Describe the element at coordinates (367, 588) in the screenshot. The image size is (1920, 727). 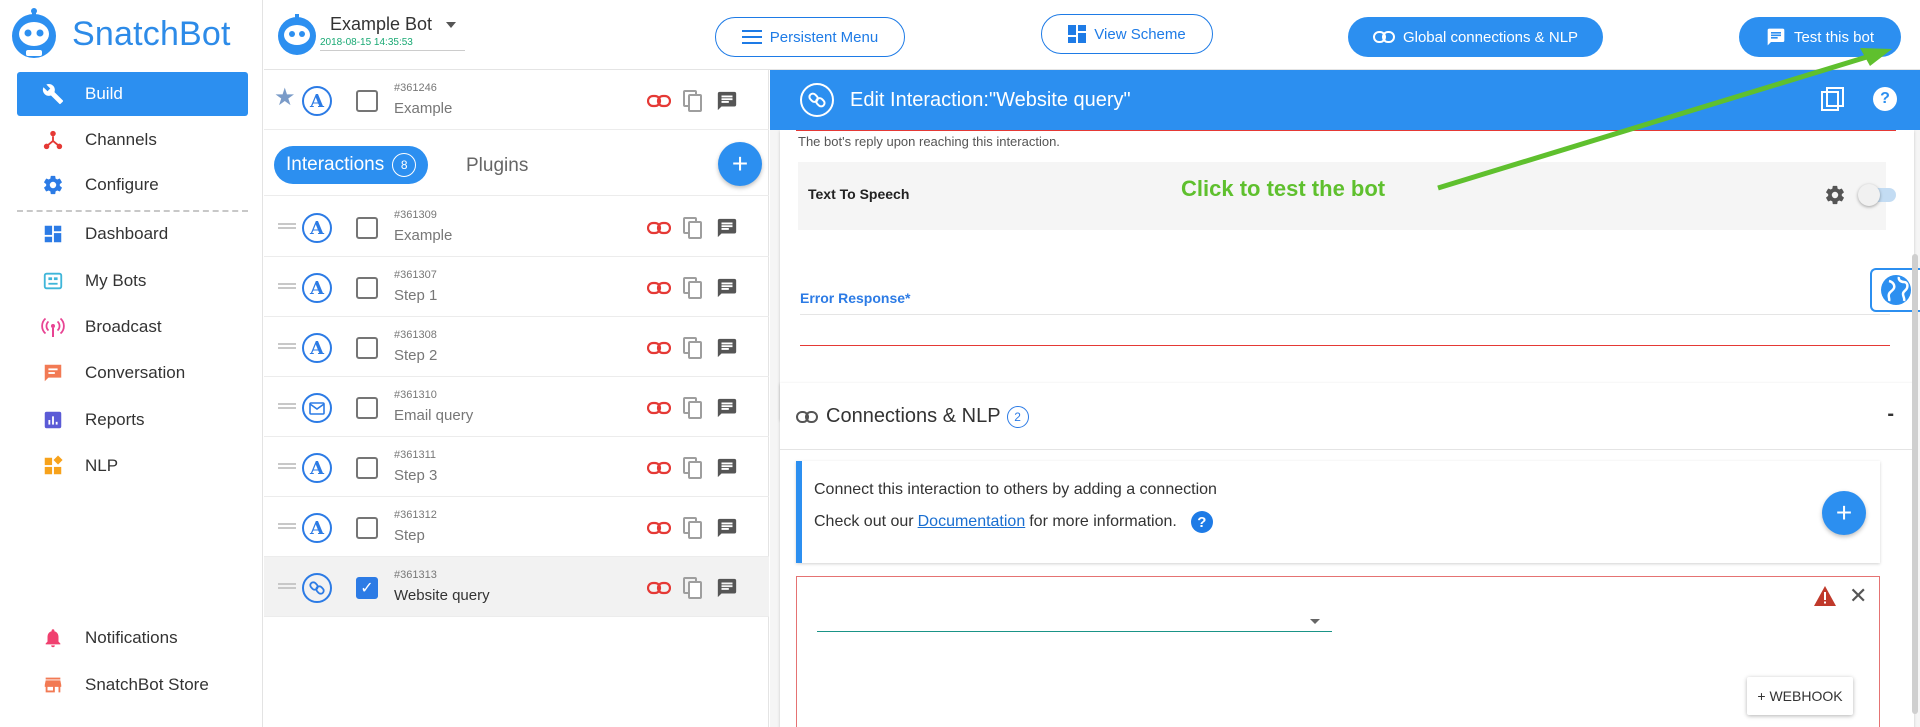
I see `row-checkbox-checked: ✓` at that location.